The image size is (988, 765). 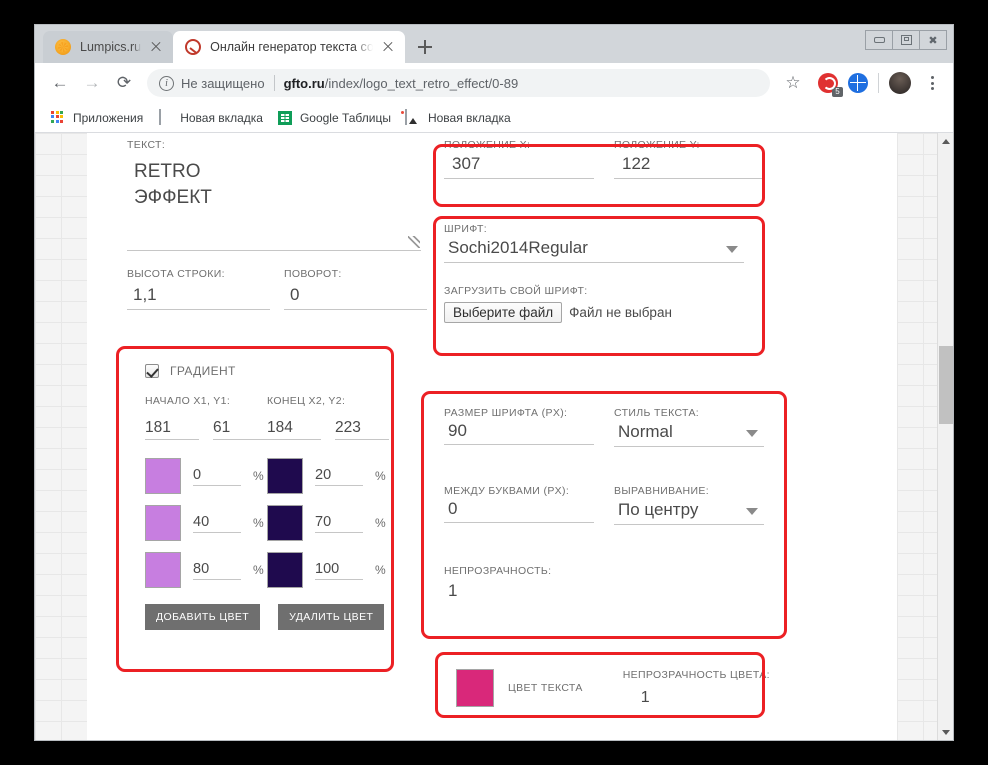 I want to click on gradient-stop-left-3: 80 %, so click(x=206, y=570).